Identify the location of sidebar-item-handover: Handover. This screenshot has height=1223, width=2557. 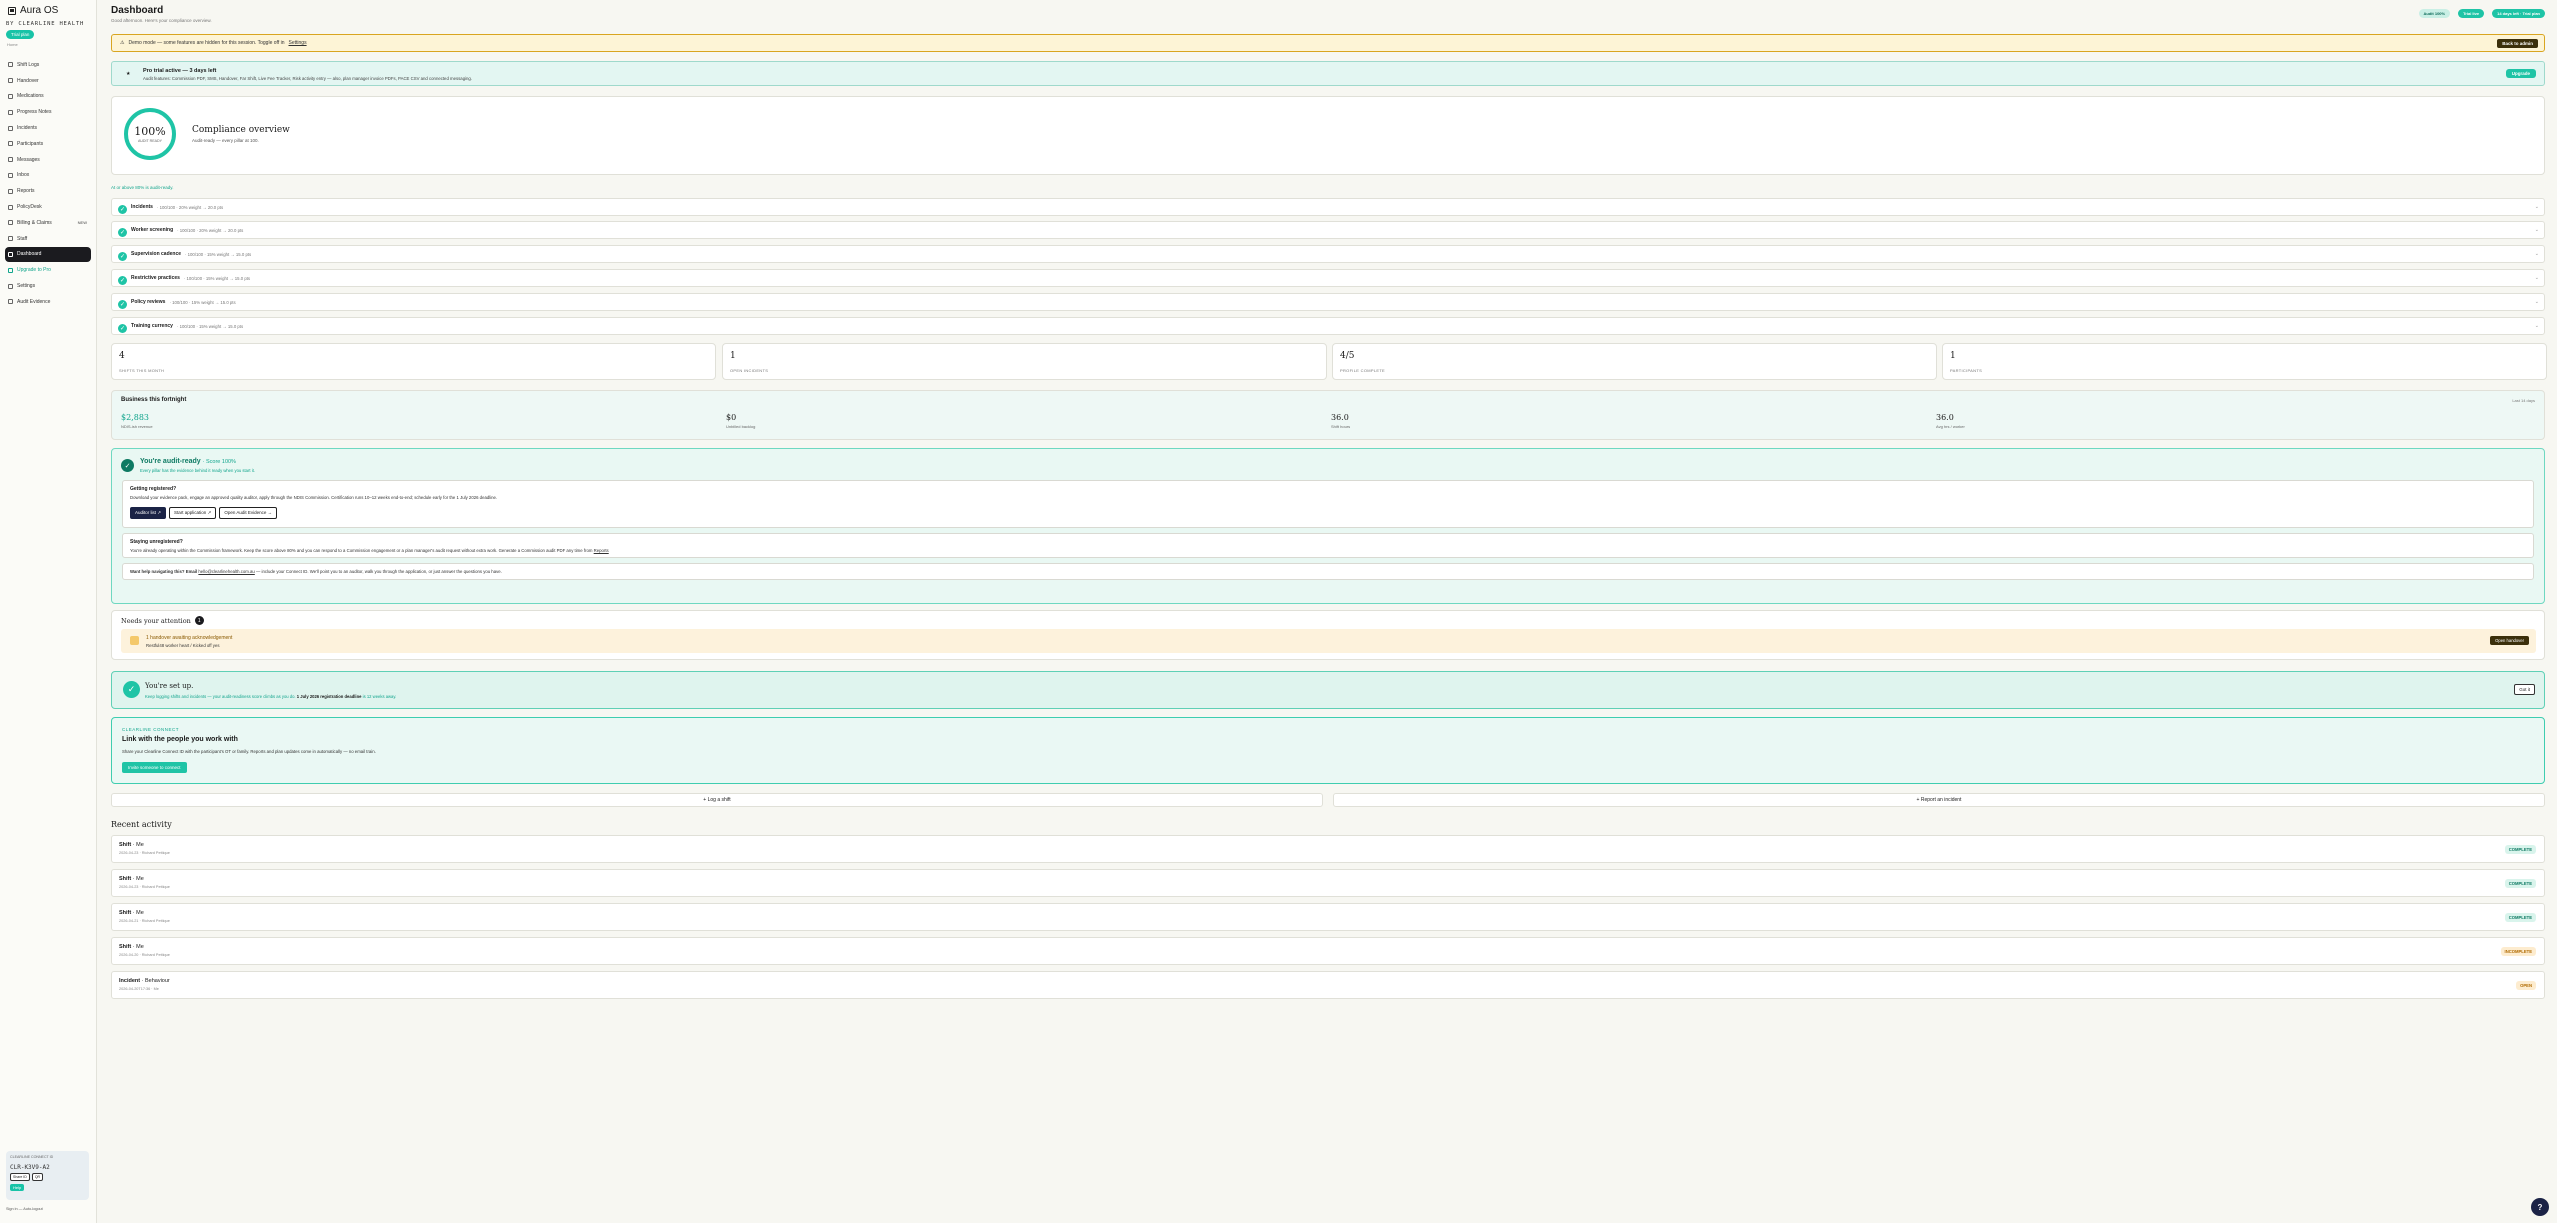
(48, 81).